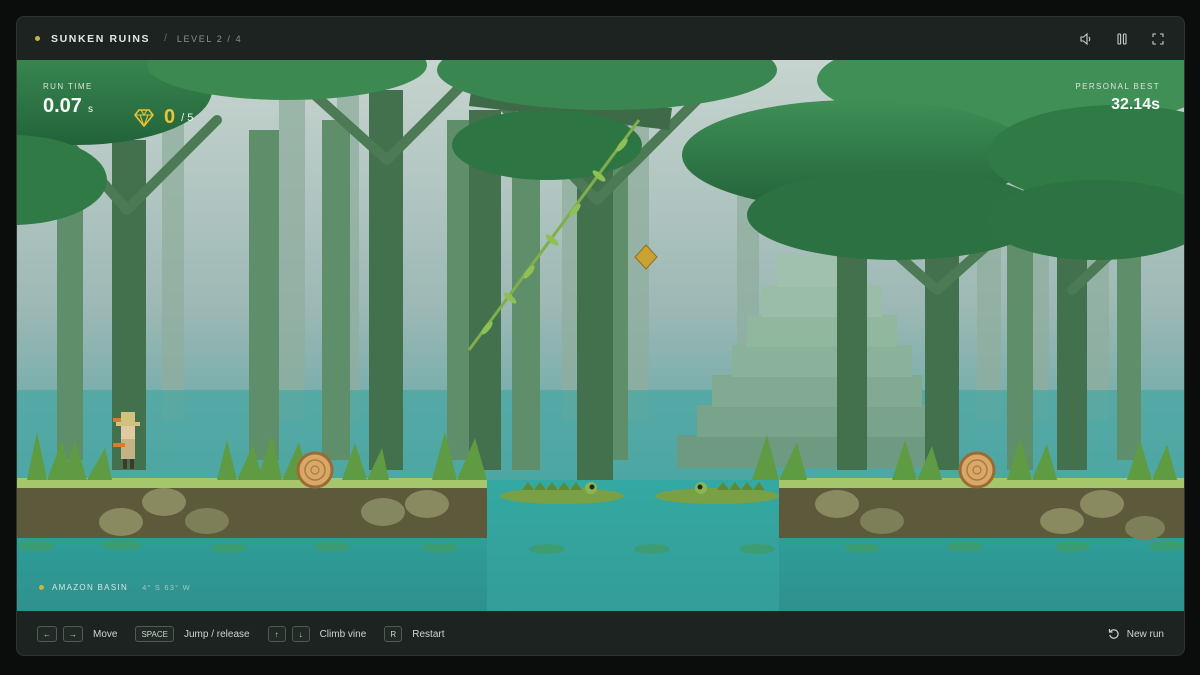 This screenshot has height=675, width=1200. What do you see at coordinates (144, 117) in the screenshot?
I see `diamond-icon` at bounding box center [144, 117].